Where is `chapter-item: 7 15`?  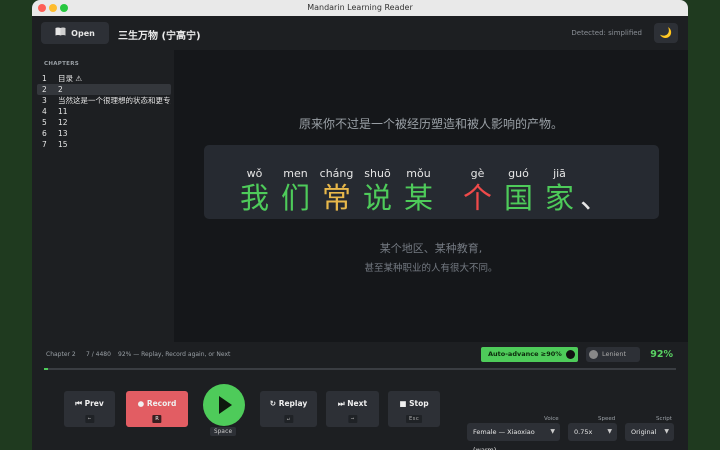 chapter-item: 7 15 is located at coordinates (104, 144).